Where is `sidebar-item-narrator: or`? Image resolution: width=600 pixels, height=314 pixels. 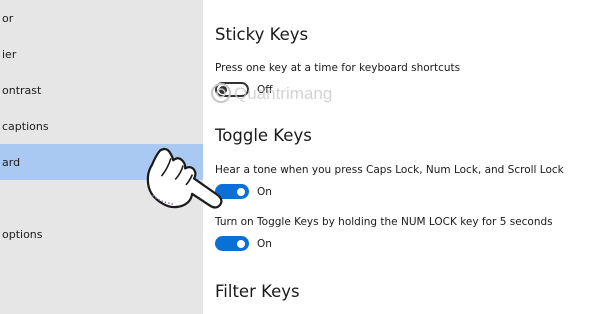
sidebar-item-narrator: or is located at coordinates (101, 18).